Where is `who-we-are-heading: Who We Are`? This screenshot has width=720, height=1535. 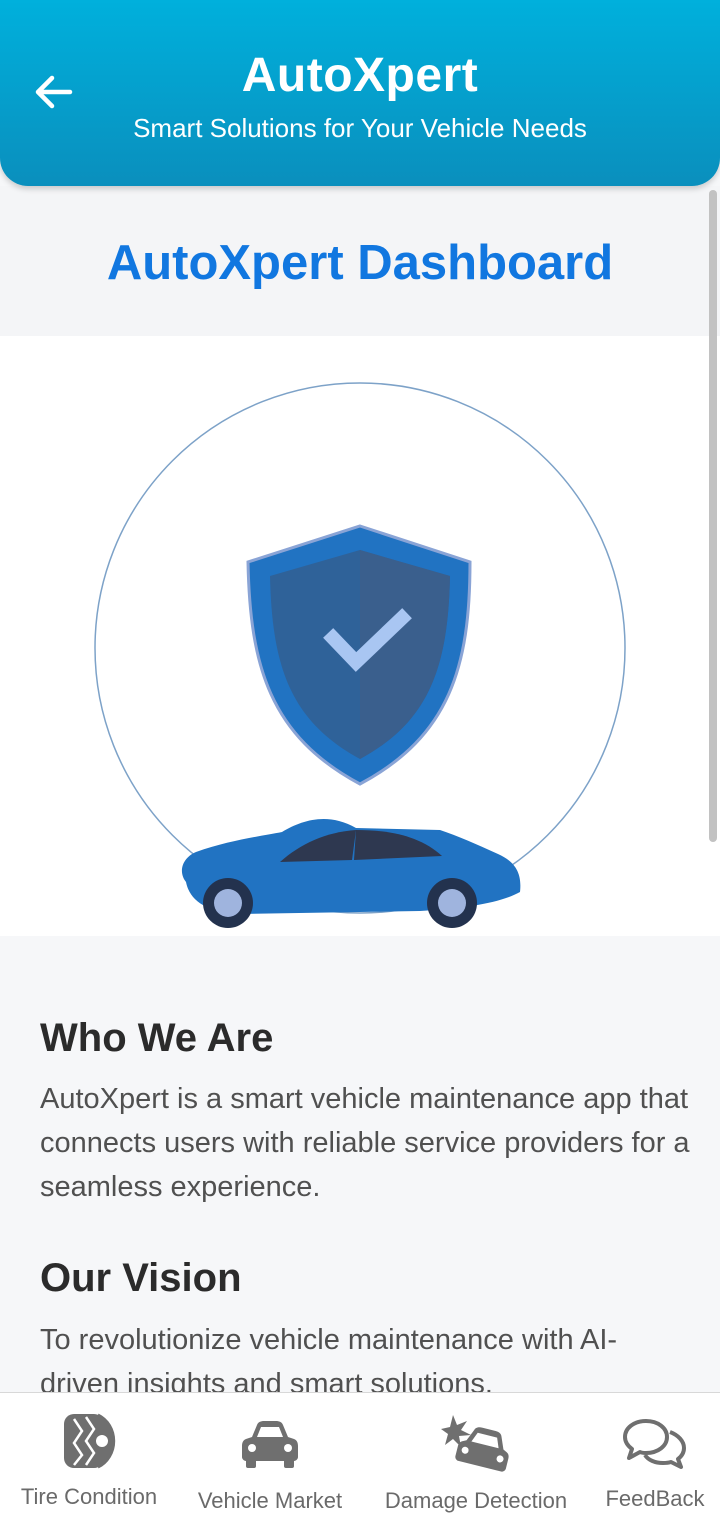
who-we-are-heading: Who We Are is located at coordinates (157, 1038).